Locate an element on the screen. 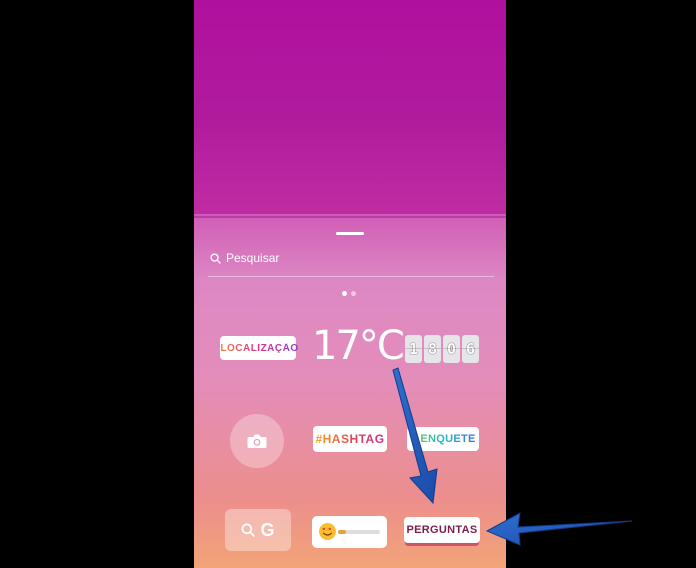 The height and width of the screenshot is (568, 696). camera-icon is located at coordinates (257, 441).